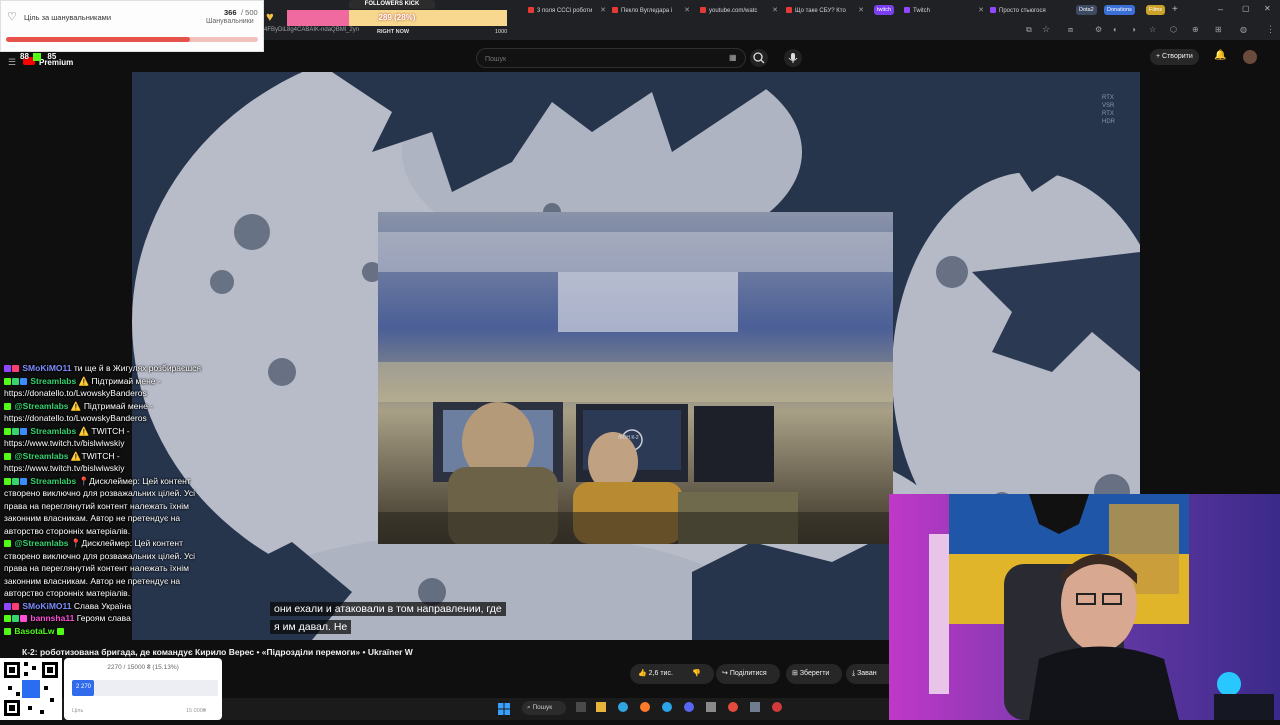  I want to click on discord-icon, so click(689, 707).